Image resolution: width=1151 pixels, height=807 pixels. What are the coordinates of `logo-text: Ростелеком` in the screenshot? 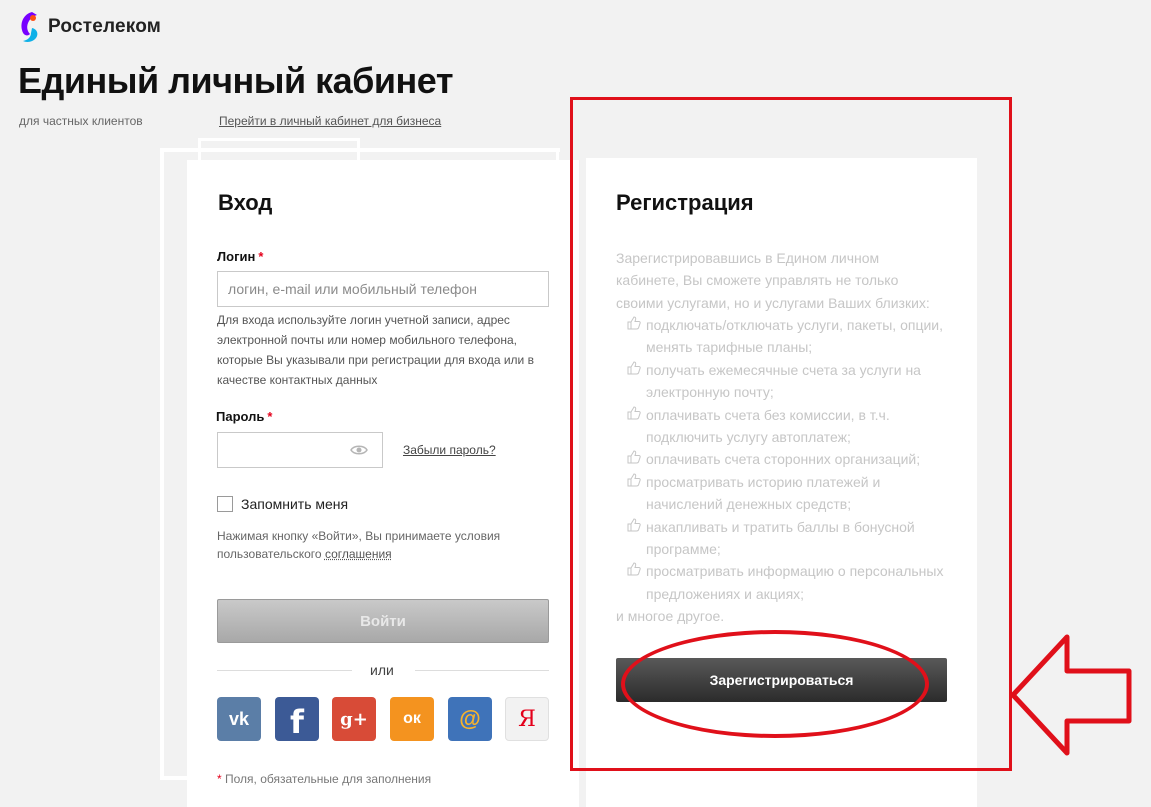 It's located at (105, 26).